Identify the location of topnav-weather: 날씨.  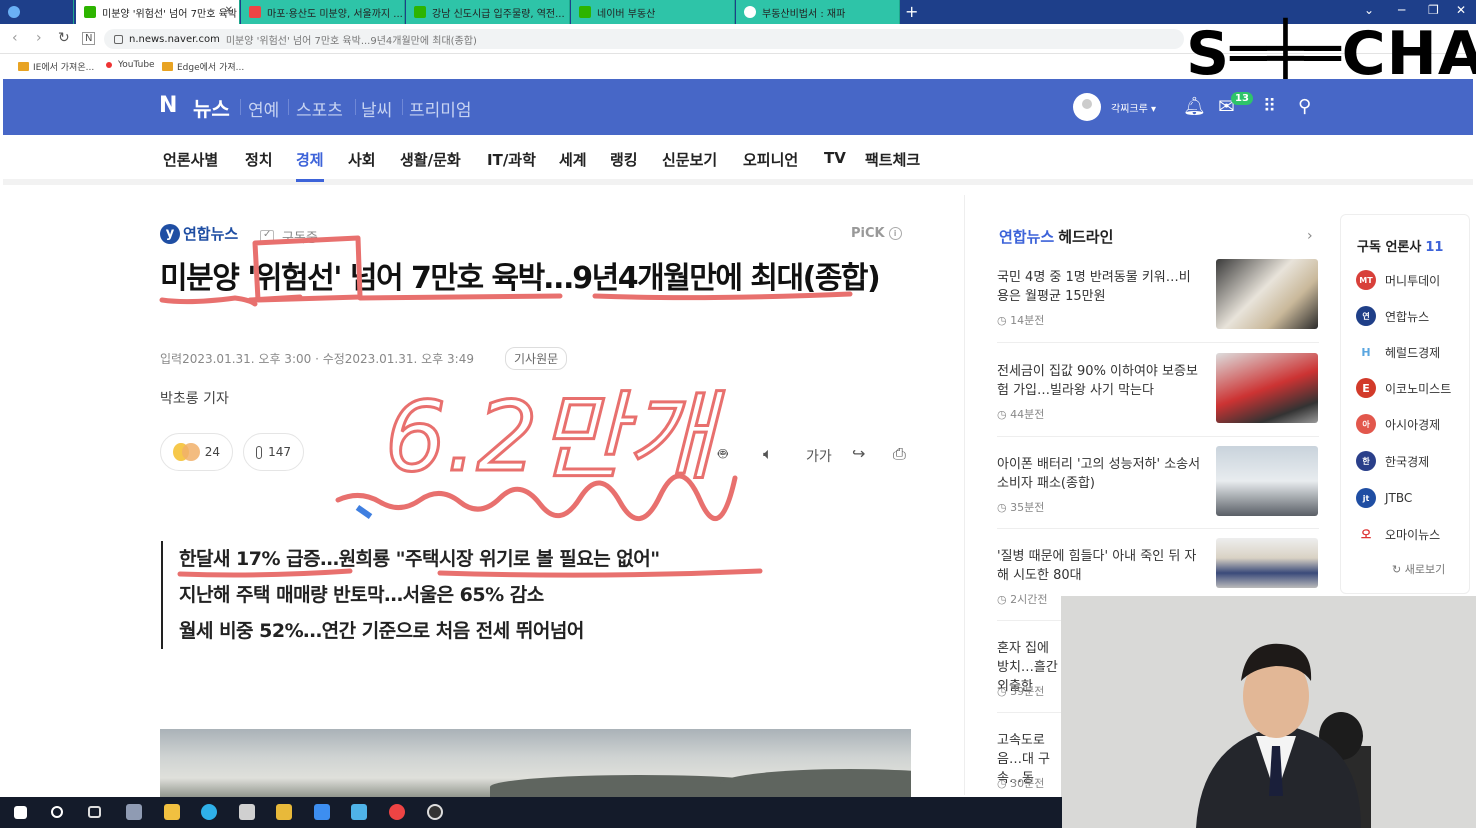
(376, 108).